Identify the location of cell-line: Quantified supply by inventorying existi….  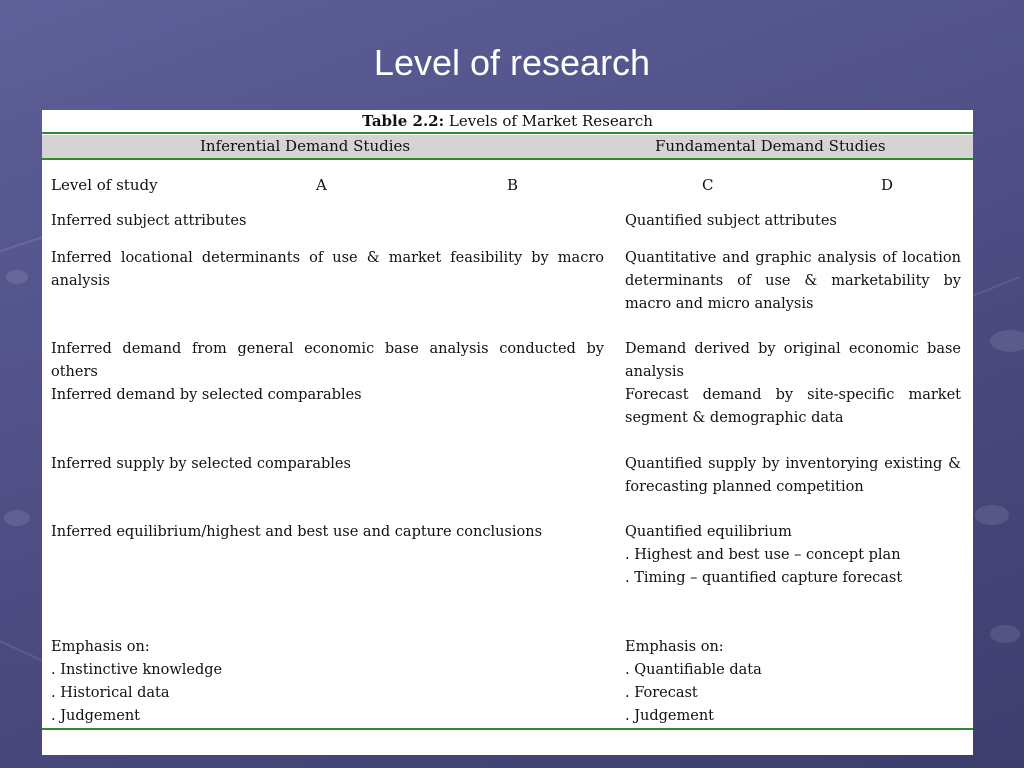
(793, 475).